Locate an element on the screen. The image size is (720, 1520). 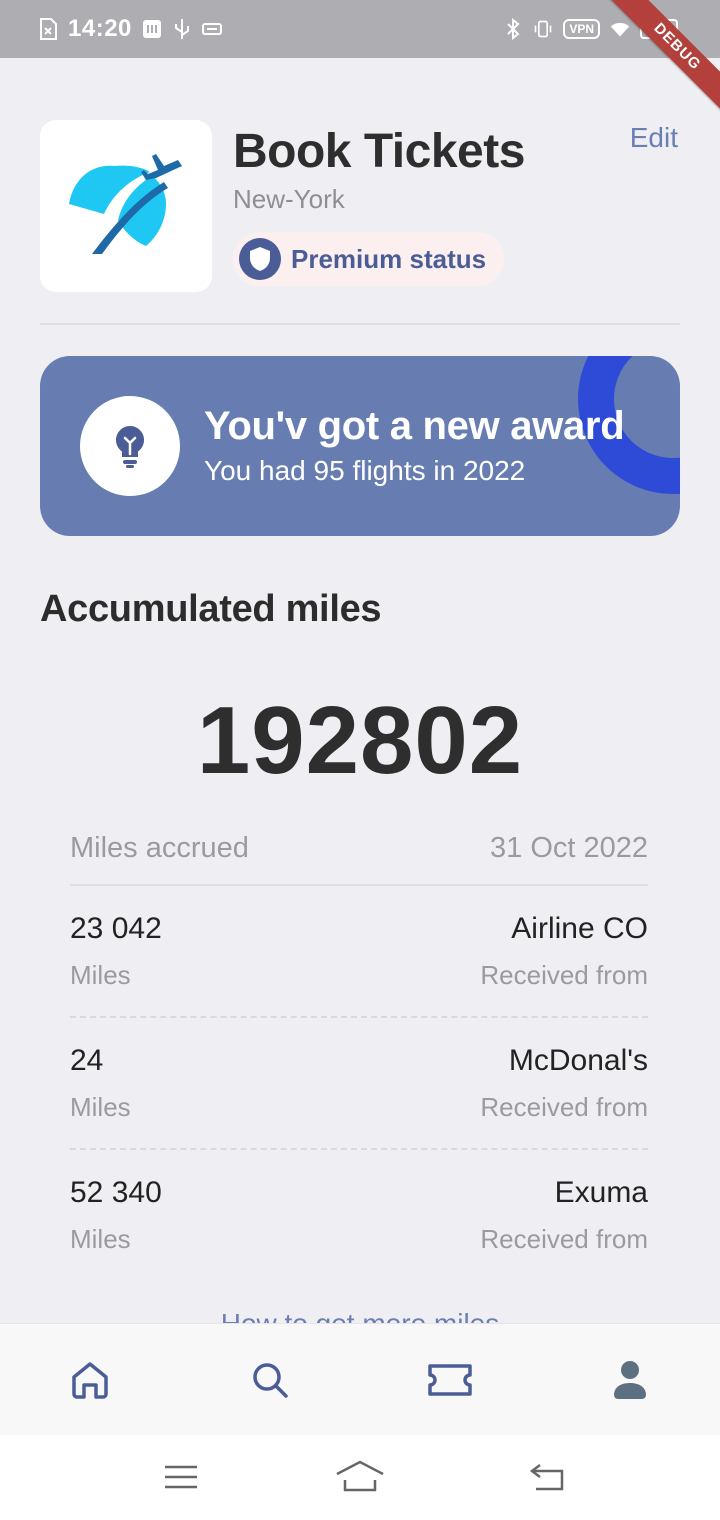
plane-logo-icon is located at coordinates (125, 204).